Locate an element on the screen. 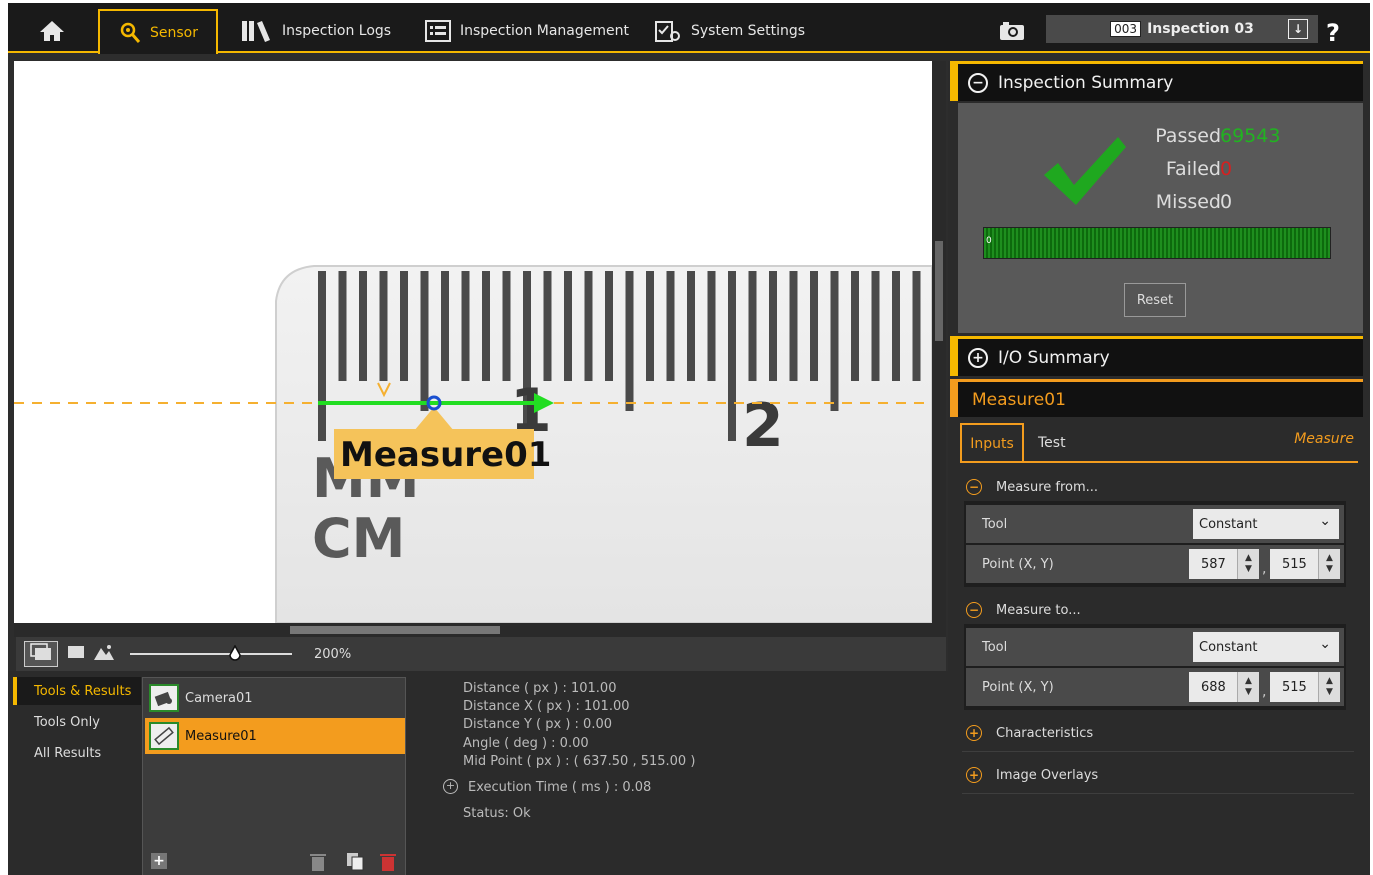 The width and height of the screenshot is (1373, 875). io-summary-header: + I/O Summary is located at coordinates (1156, 356).